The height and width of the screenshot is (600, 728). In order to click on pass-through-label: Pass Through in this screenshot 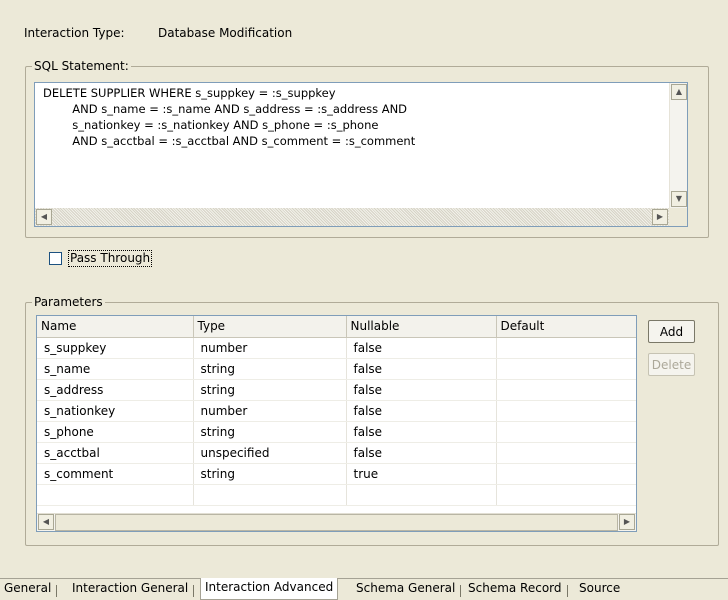, I will do `click(110, 258)`.